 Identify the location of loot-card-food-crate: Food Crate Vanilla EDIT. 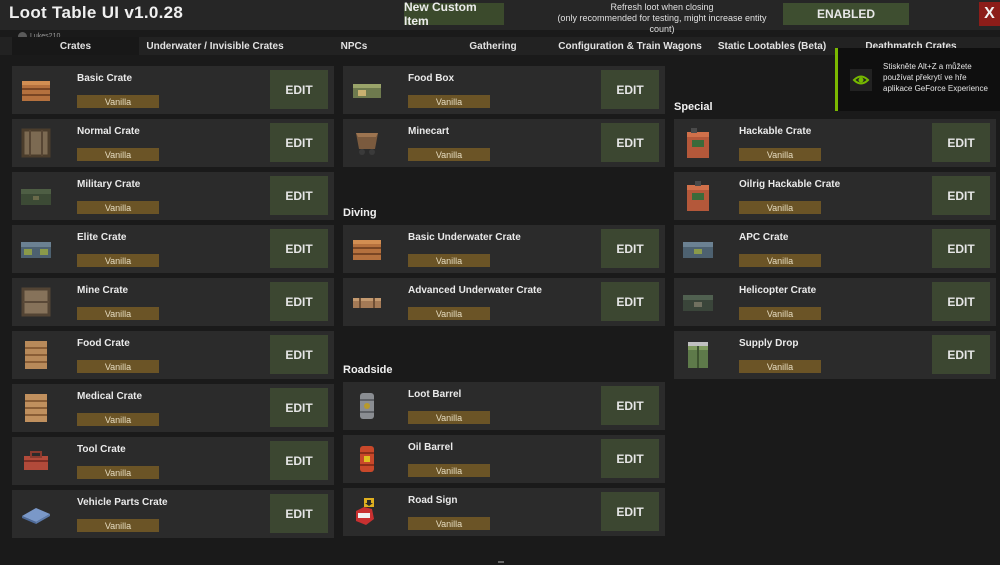
(173, 355).